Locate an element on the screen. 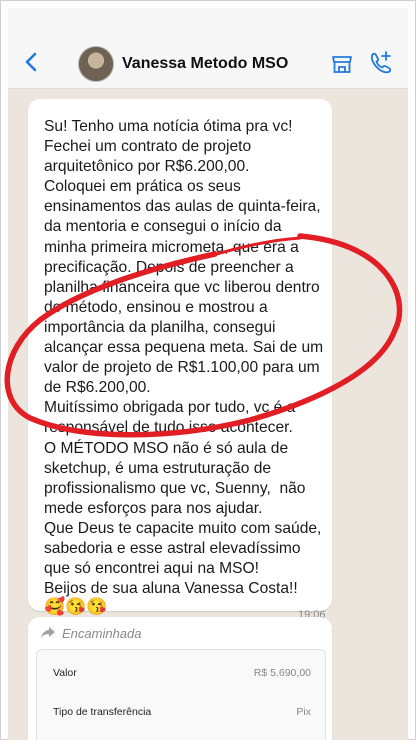 This screenshot has width=416, height=740. chat-header: Vanessa Metodo MSO is located at coordinates (208, 48).